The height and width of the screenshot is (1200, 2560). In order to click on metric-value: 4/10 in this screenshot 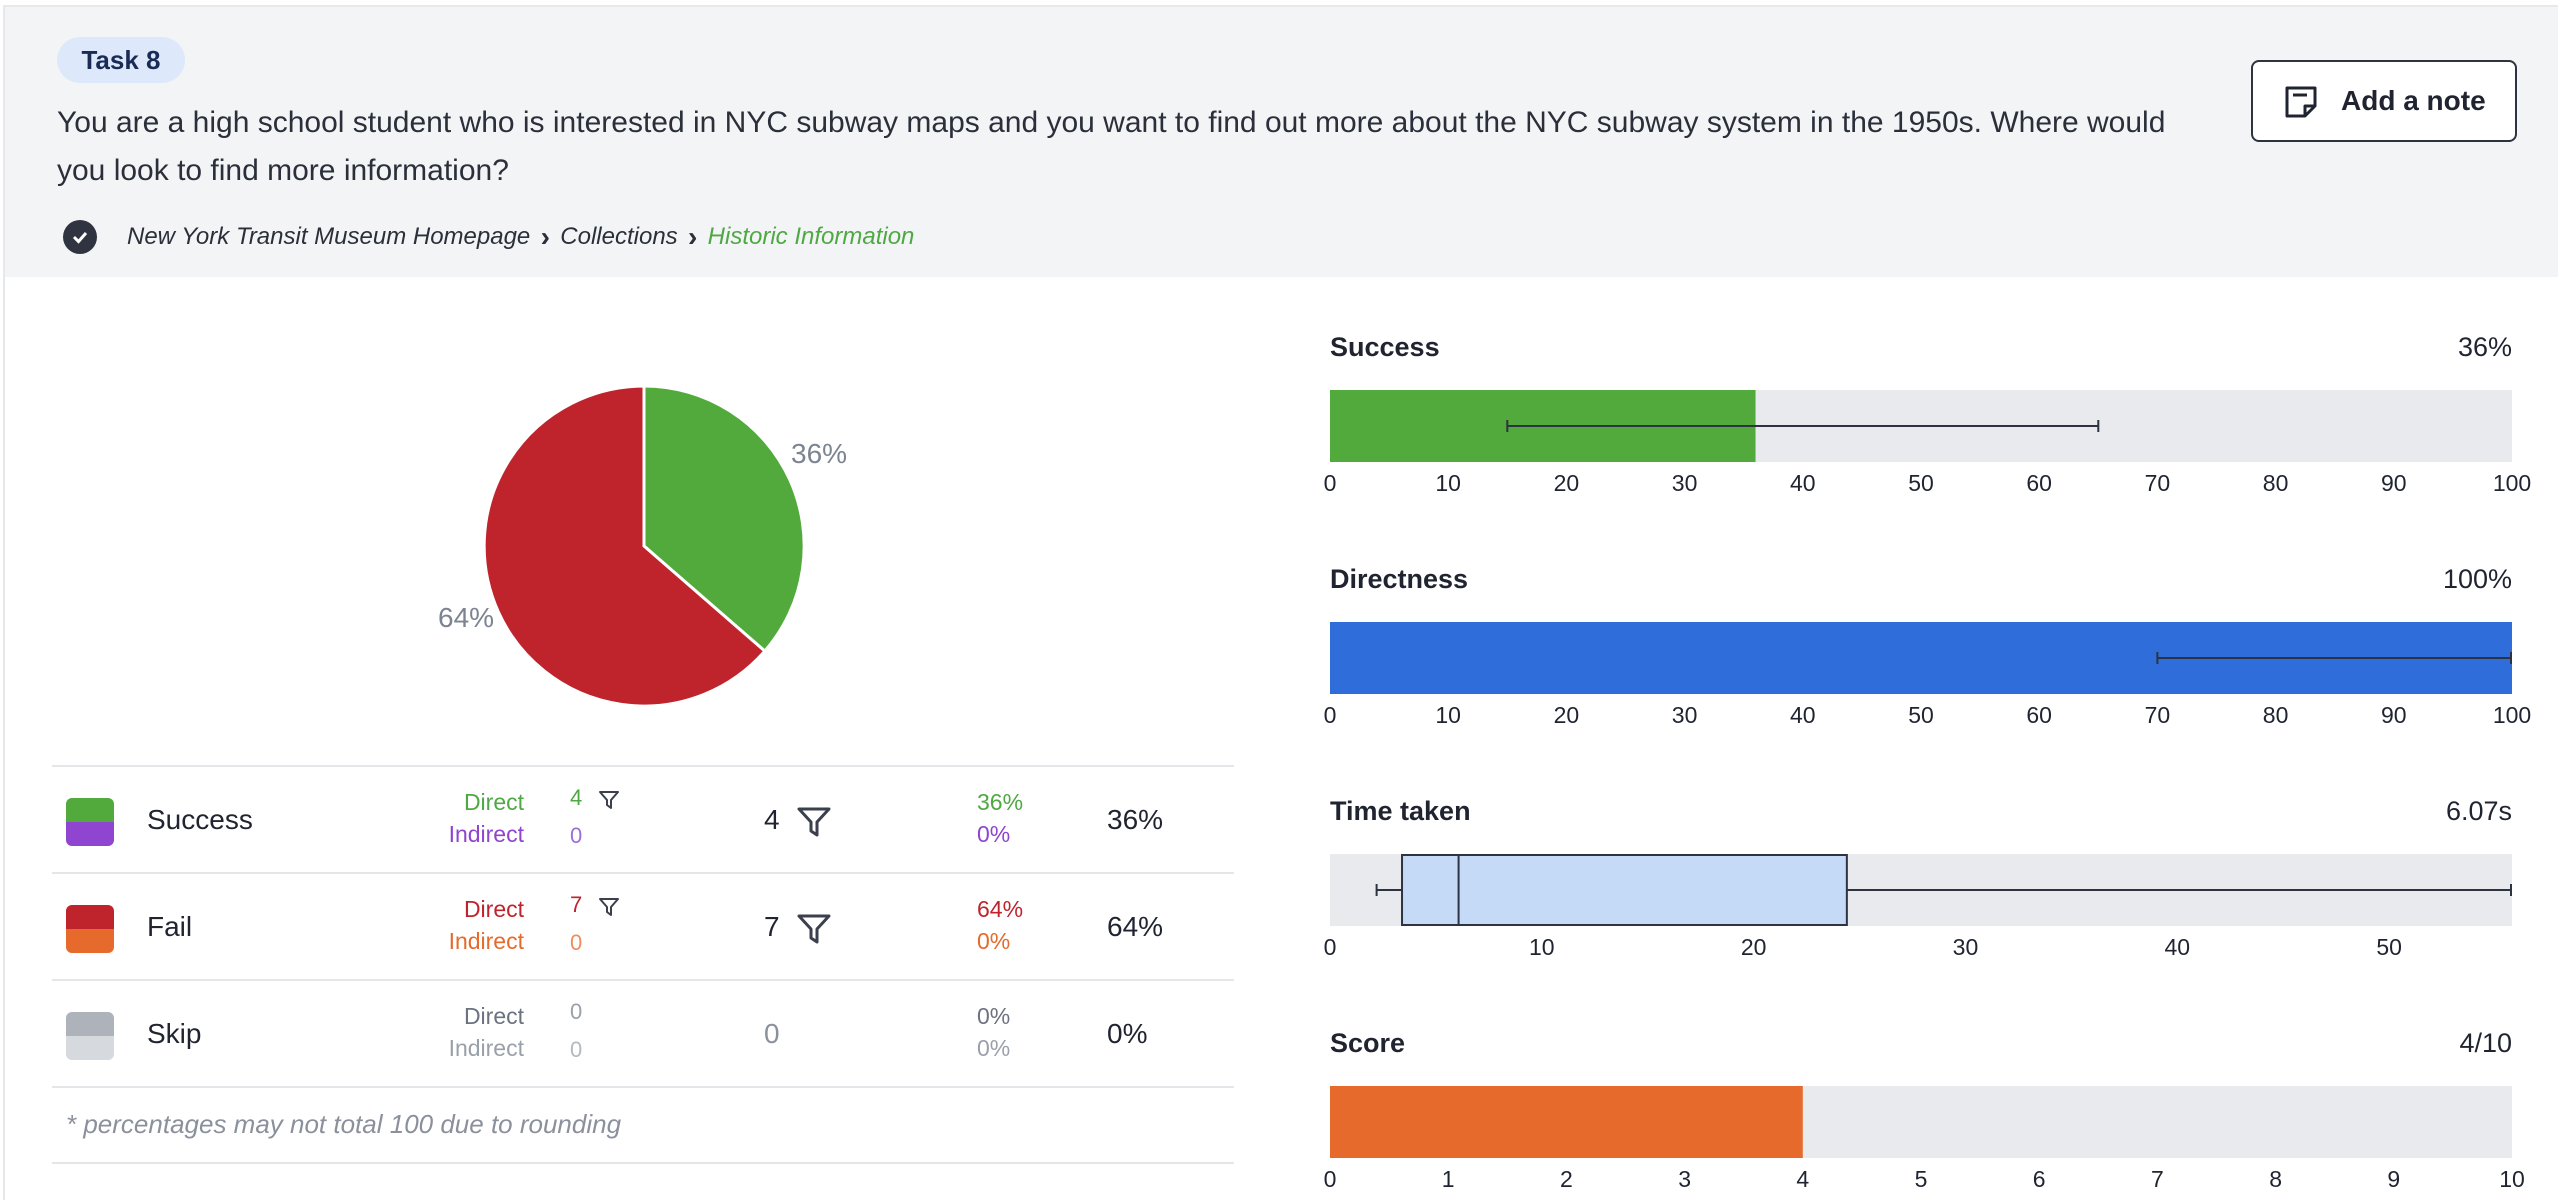, I will do `click(2485, 1043)`.